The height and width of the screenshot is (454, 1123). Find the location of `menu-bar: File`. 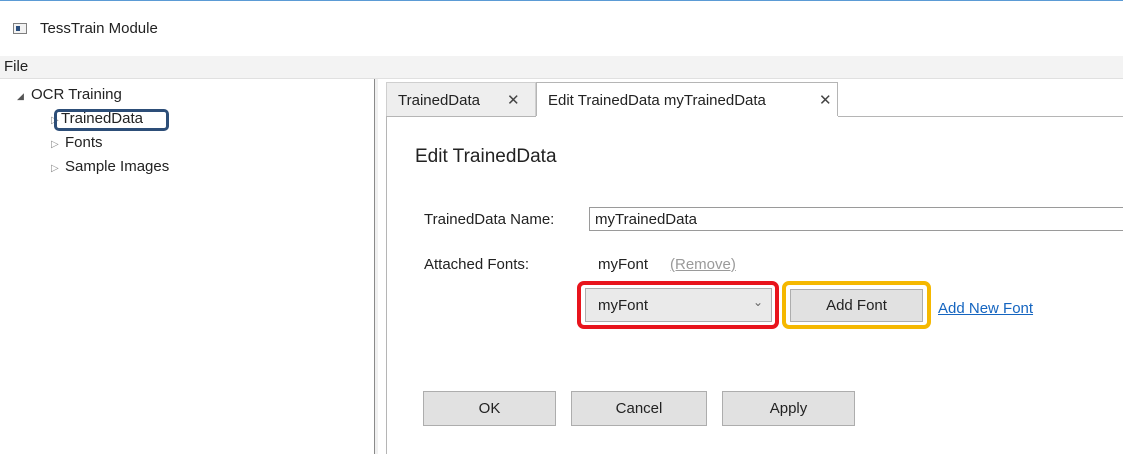

menu-bar: File is located at coordinates (561, 67).